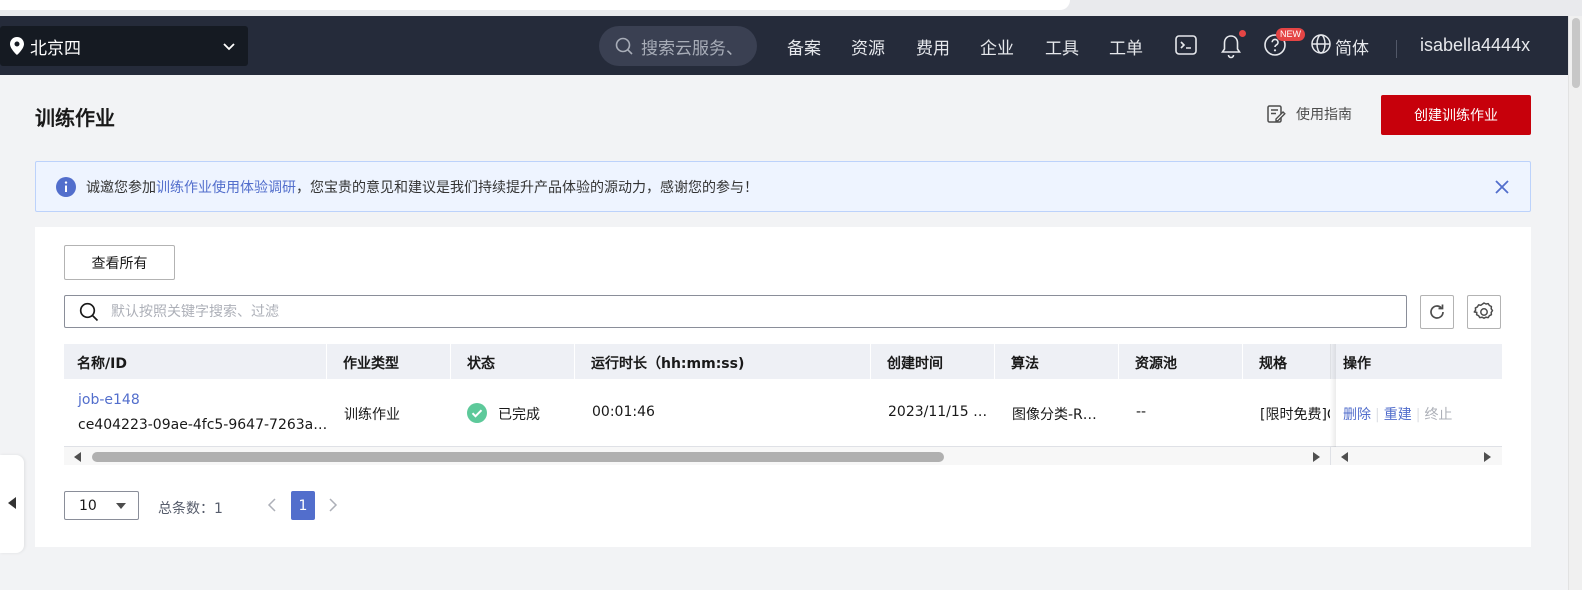 This screenshot has width=1582, height=590. Describe the element at coordinates (101, 505) in the screenshot. I see `page-size-select: 10` at that location.